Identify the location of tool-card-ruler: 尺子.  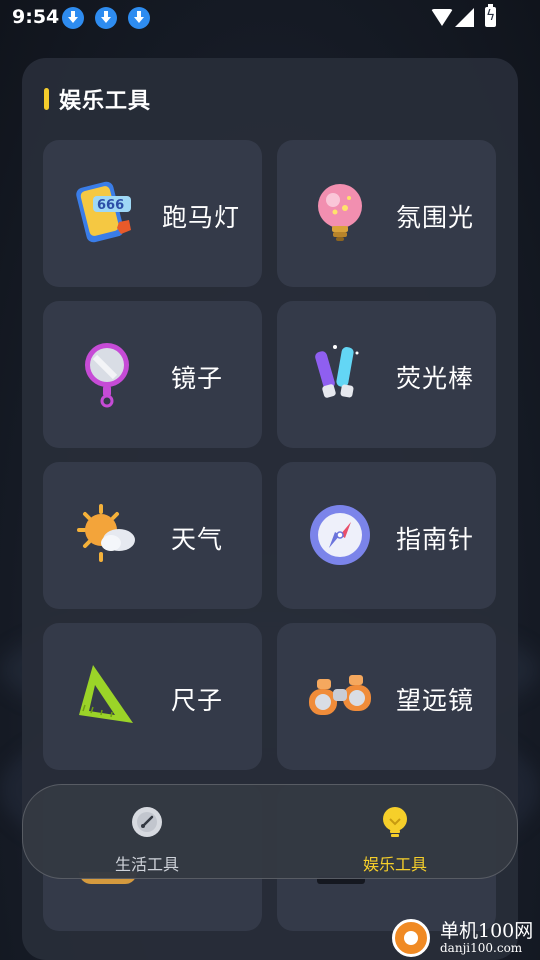
(152, 696).